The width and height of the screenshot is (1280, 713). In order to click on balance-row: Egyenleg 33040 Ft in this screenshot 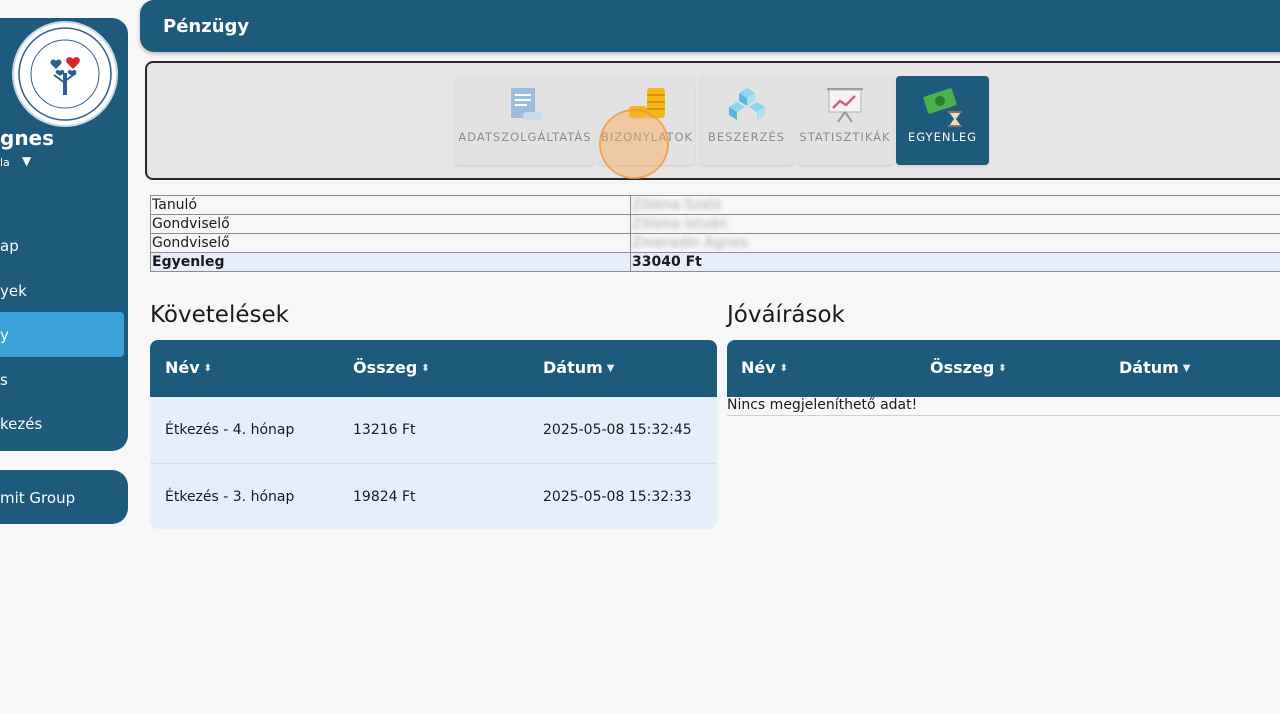, I will do `click(715, 262)`.